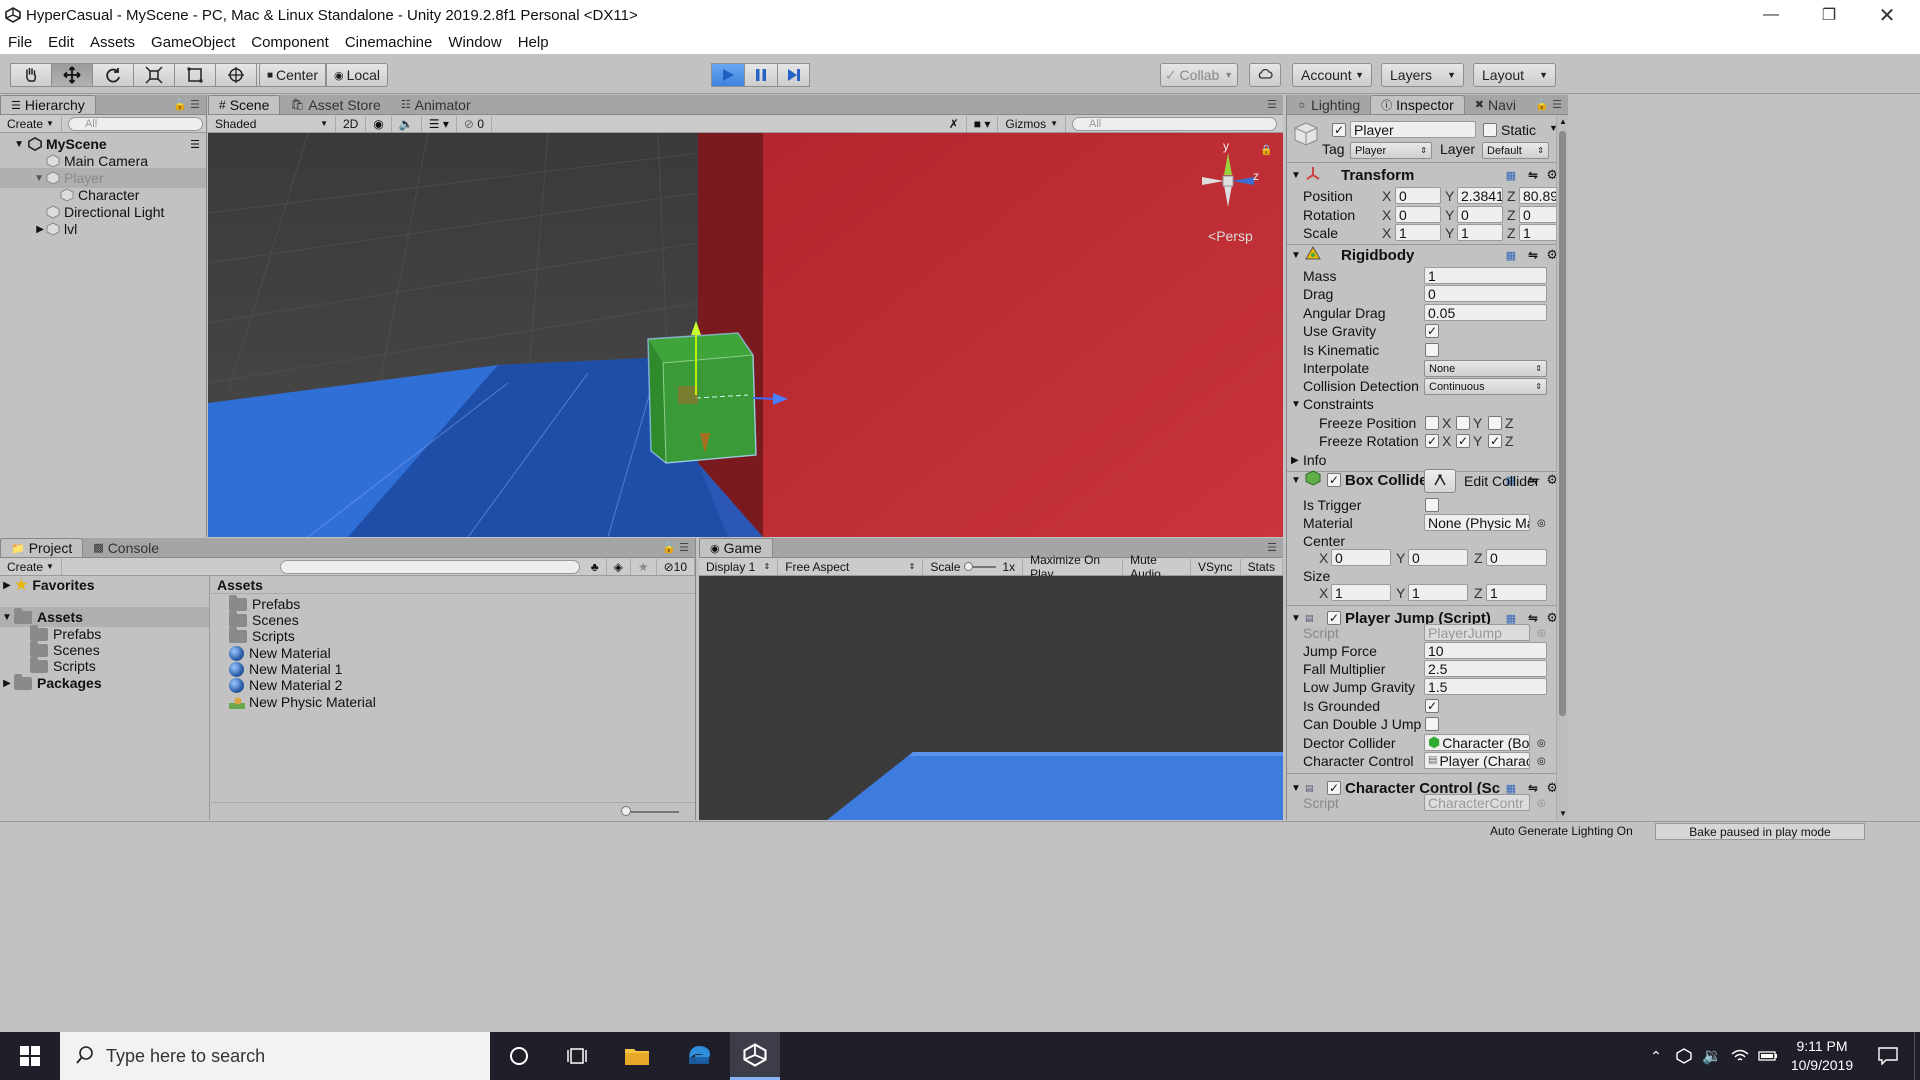  Describe the element at coordinates (1563, 121) in the screenshot. I see `scroll-up-icon: ▲` at that location.